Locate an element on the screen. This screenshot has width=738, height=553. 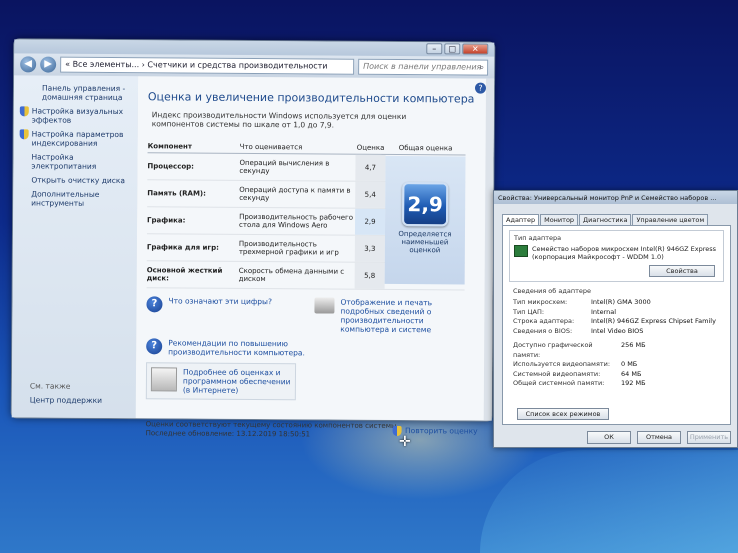
info-value: Intel Video BIOS is located at coordinates (617, 330).